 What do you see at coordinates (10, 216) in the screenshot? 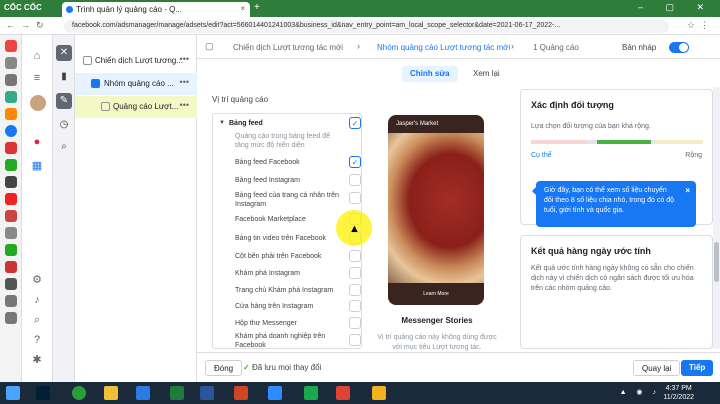
I see `tiki-icon` at bounding box center [10, 216].